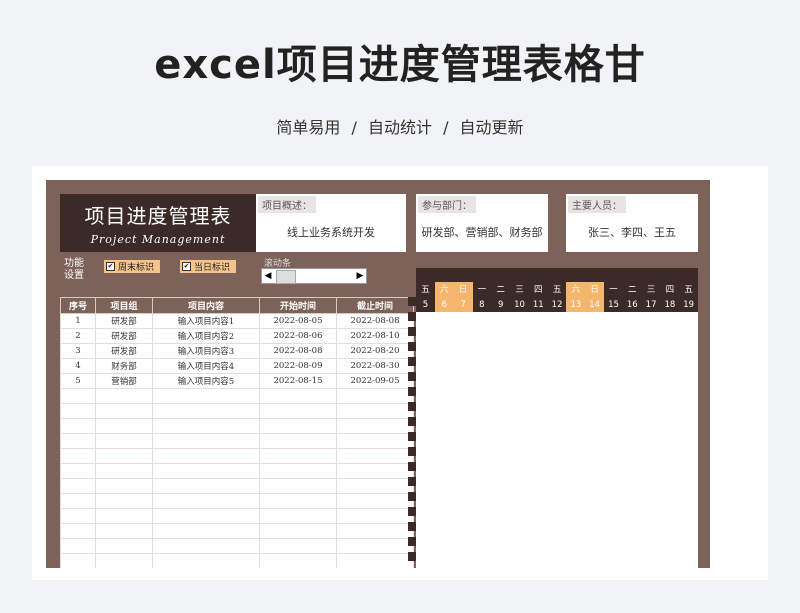  What do you see at coordinates (360, 276) in the screenshot?
I see `scroll-right-icon: ▶` at bounding box center [360, 276].